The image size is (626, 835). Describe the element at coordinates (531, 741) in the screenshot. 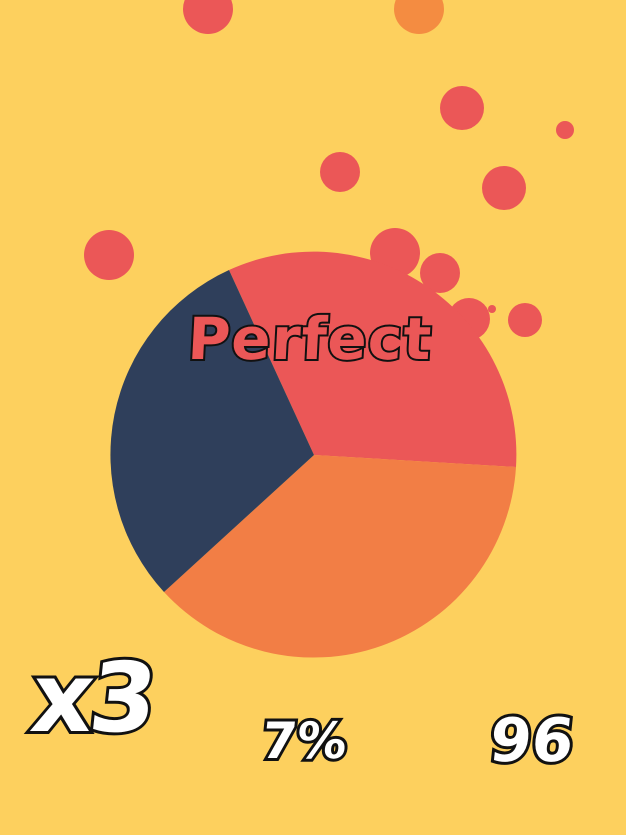

I see `score-counter: 96` at that location.